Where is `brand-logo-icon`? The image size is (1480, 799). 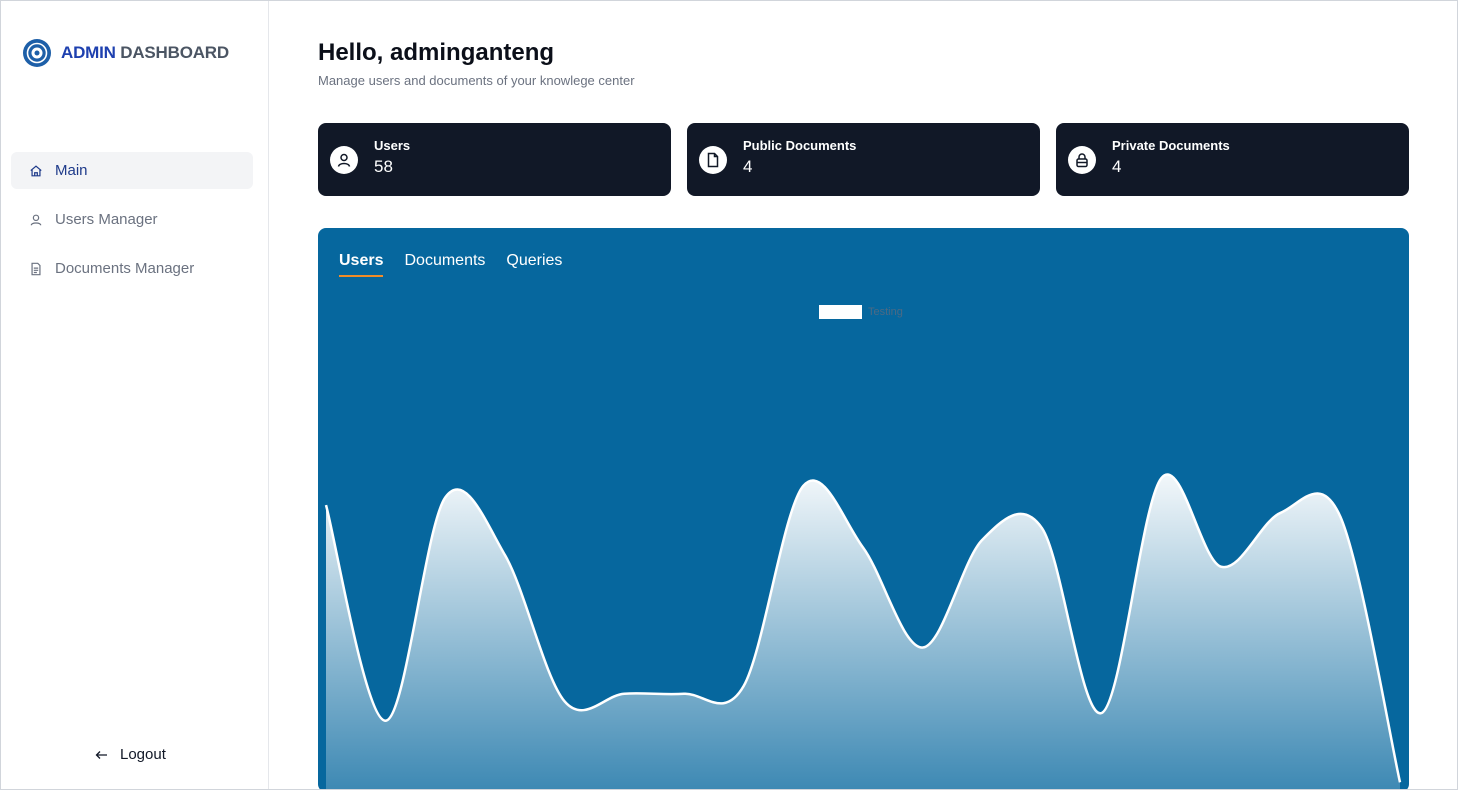 brand-logo-icon is located at coordinates (37, 53).